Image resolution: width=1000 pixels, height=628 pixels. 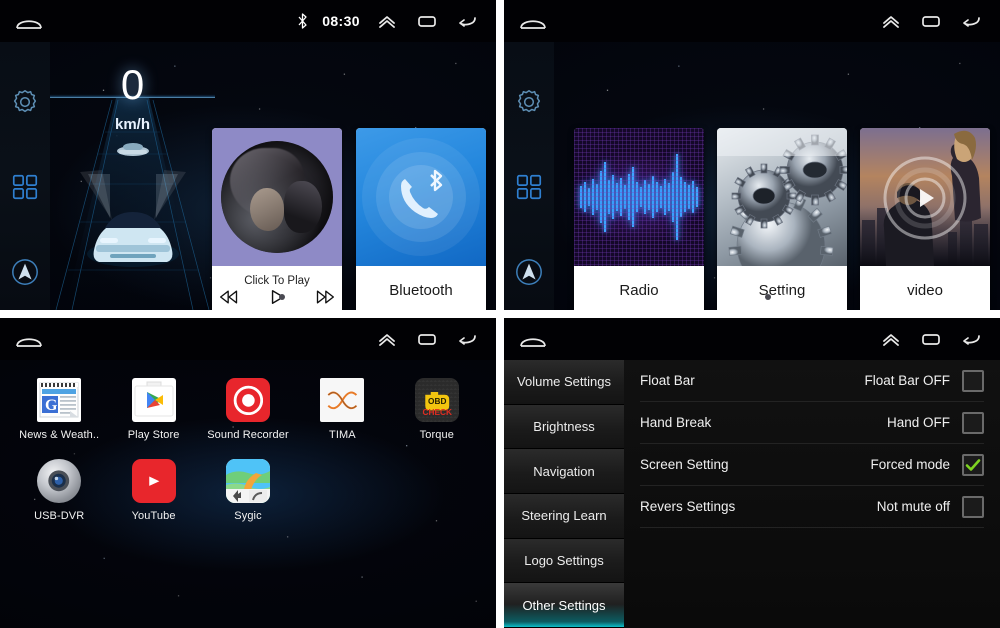 What do you see at coordinates (59, 481) in the screenshot?
I see `usb-dvr-icon` at bounding box center [59, 481].